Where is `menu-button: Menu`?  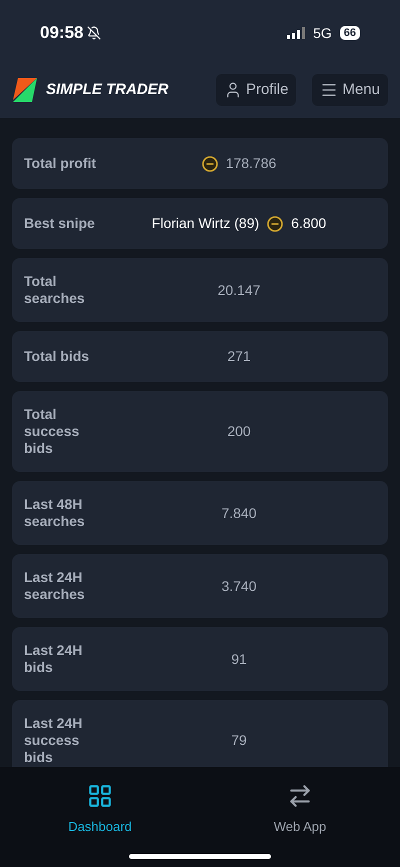 menu-button: Menu is located at coordinates (350, 90).